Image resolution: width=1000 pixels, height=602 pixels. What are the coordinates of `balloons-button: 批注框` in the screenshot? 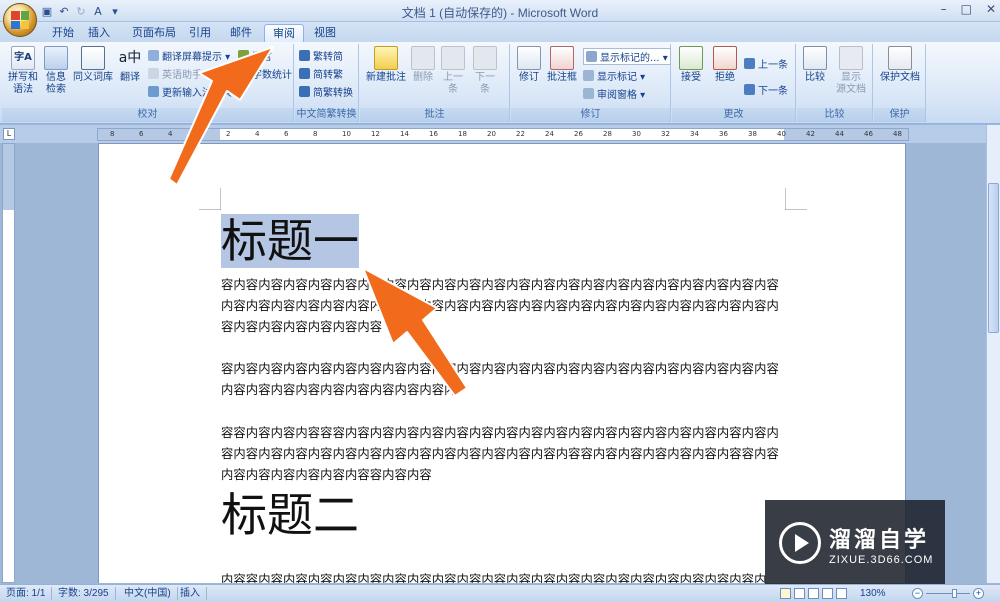 It's located at (562, 65).